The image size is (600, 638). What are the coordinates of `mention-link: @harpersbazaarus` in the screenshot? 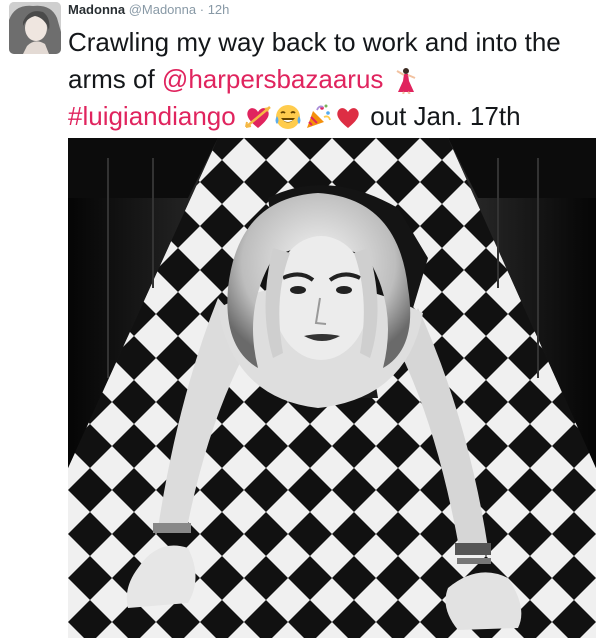 It's located at (273, 79).